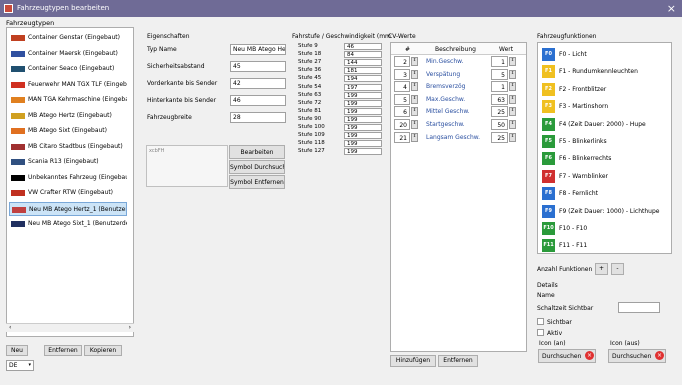 This screenshot has height=385, width=682. What do you see at coordinates (63, 350) in the screenshot?
I see `remove-vehicle-button: Entfernen` at bounding box center [63, 350].